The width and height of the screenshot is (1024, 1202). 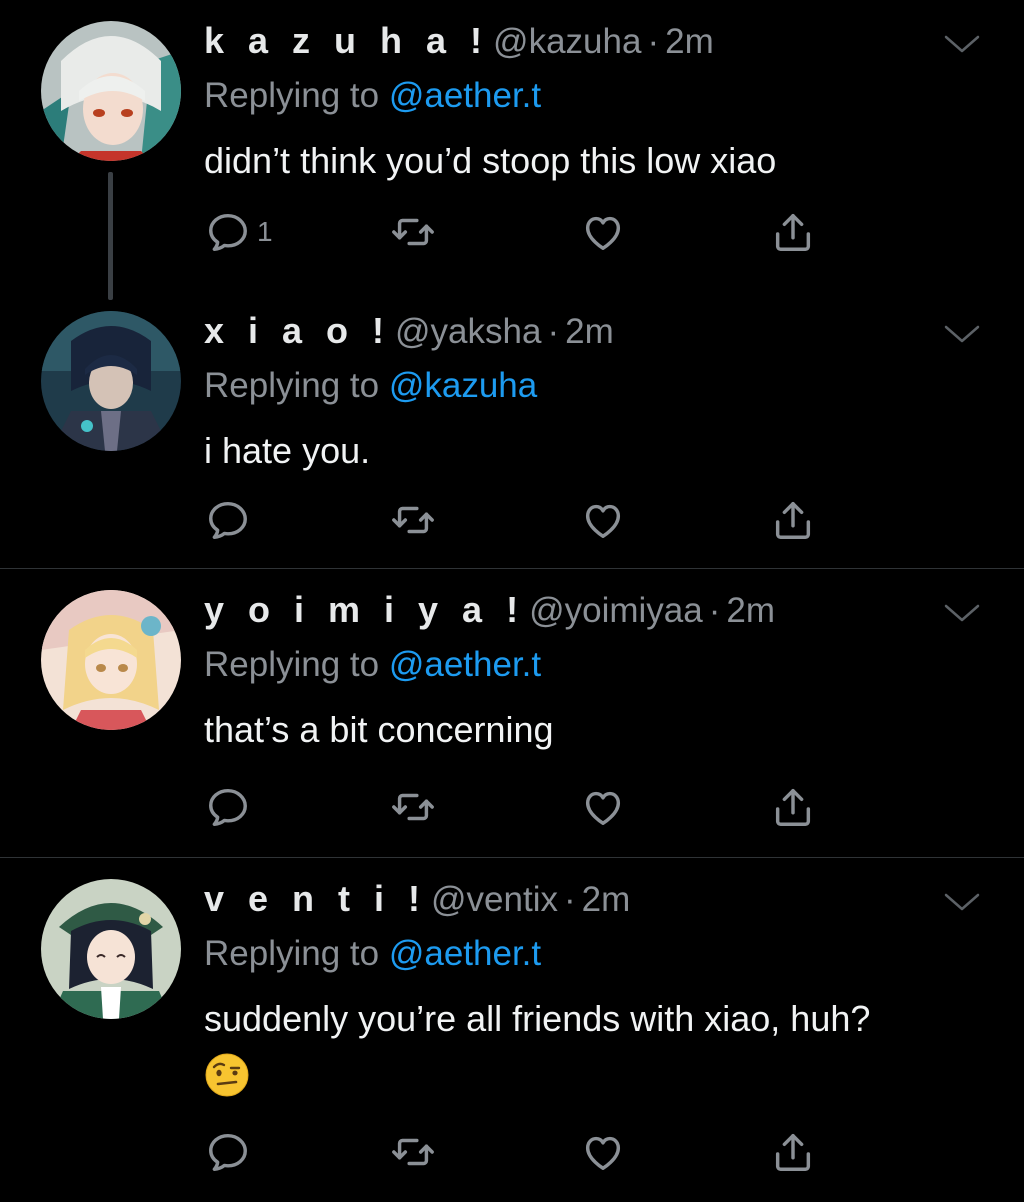 I want to click on user-handle: @kazuha, so click(x=567, y=42).